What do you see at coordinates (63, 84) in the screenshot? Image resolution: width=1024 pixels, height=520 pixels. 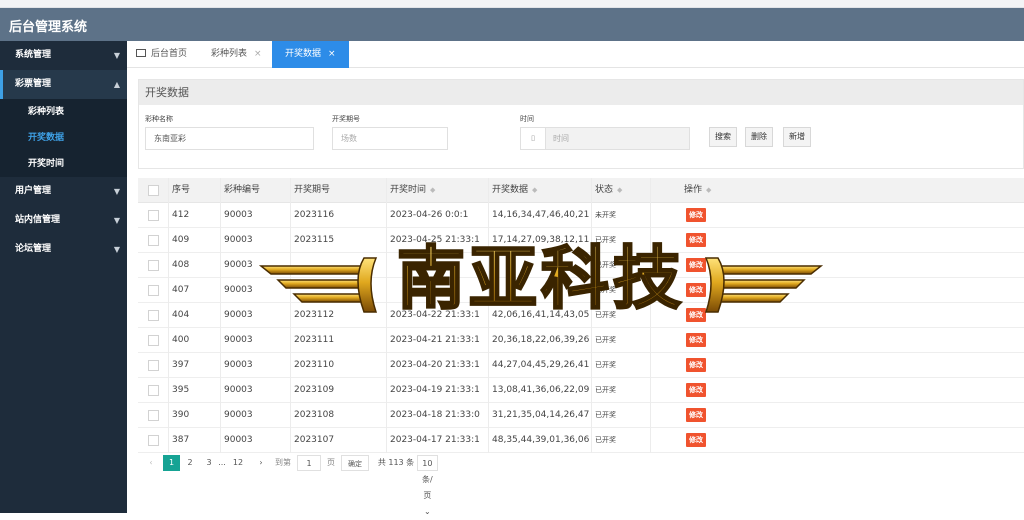 I see `sidebar-item-lottery: 彩票管理 ▲` at bounding box center [63, 84].